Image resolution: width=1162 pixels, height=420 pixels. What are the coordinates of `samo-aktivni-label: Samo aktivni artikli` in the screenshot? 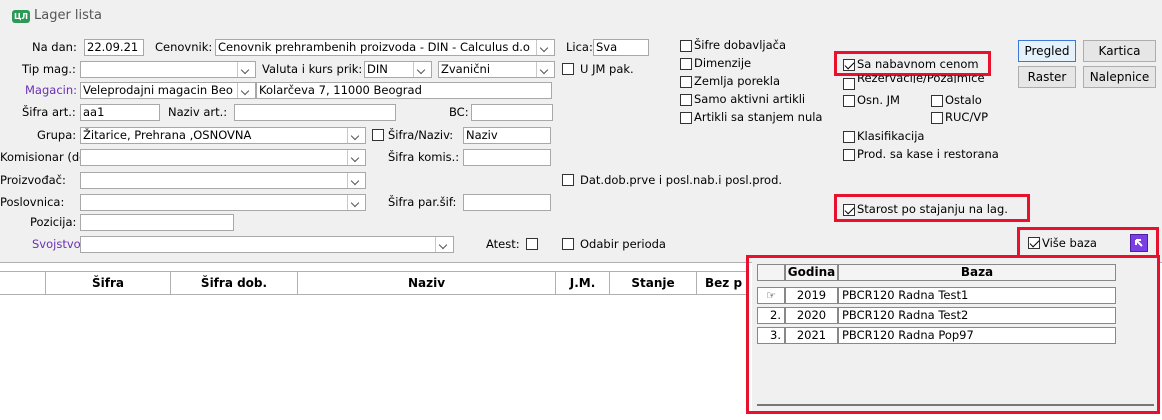 It's located at (750, 99).